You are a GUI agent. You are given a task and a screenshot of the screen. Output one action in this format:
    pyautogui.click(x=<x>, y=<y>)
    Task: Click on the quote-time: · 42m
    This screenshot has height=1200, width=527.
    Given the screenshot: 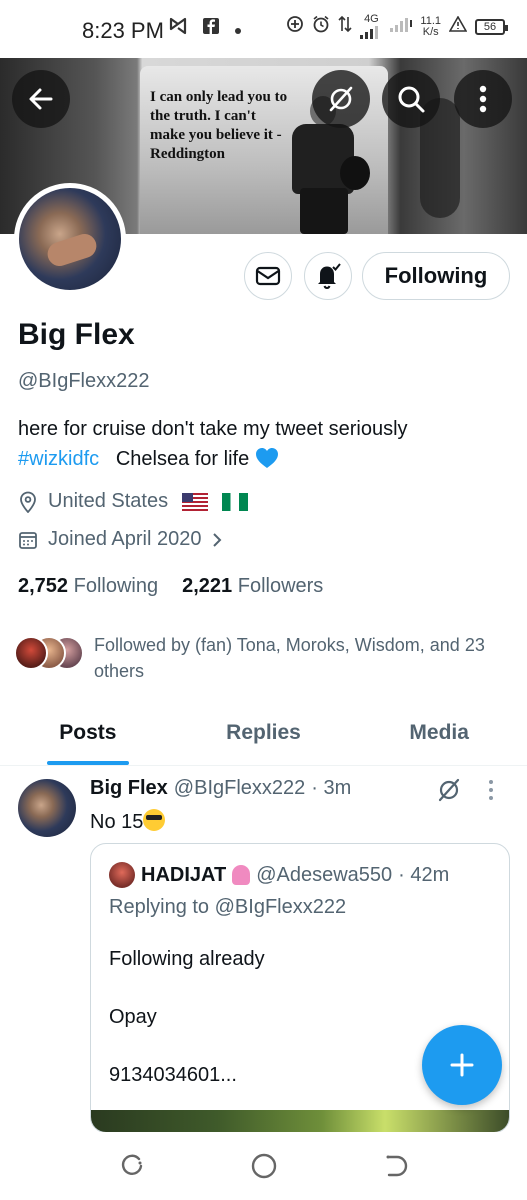 What is the action you would take?
    pyautogui.click(x=424, y=874)
    